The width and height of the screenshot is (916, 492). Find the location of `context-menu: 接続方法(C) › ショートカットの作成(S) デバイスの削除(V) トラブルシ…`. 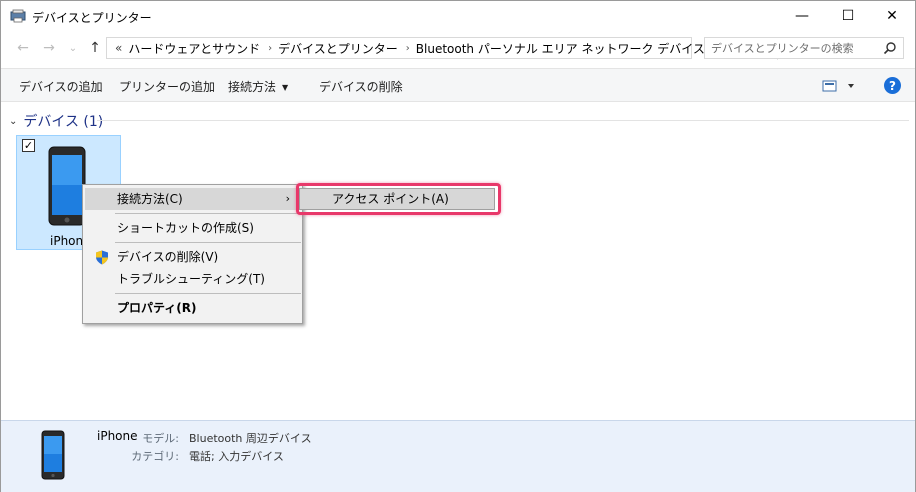

context-menu: 接続方法(C) › ショートカットの作成(S) デバイスの削除(V) トラブルシ… is located at coordinates (192, 254).